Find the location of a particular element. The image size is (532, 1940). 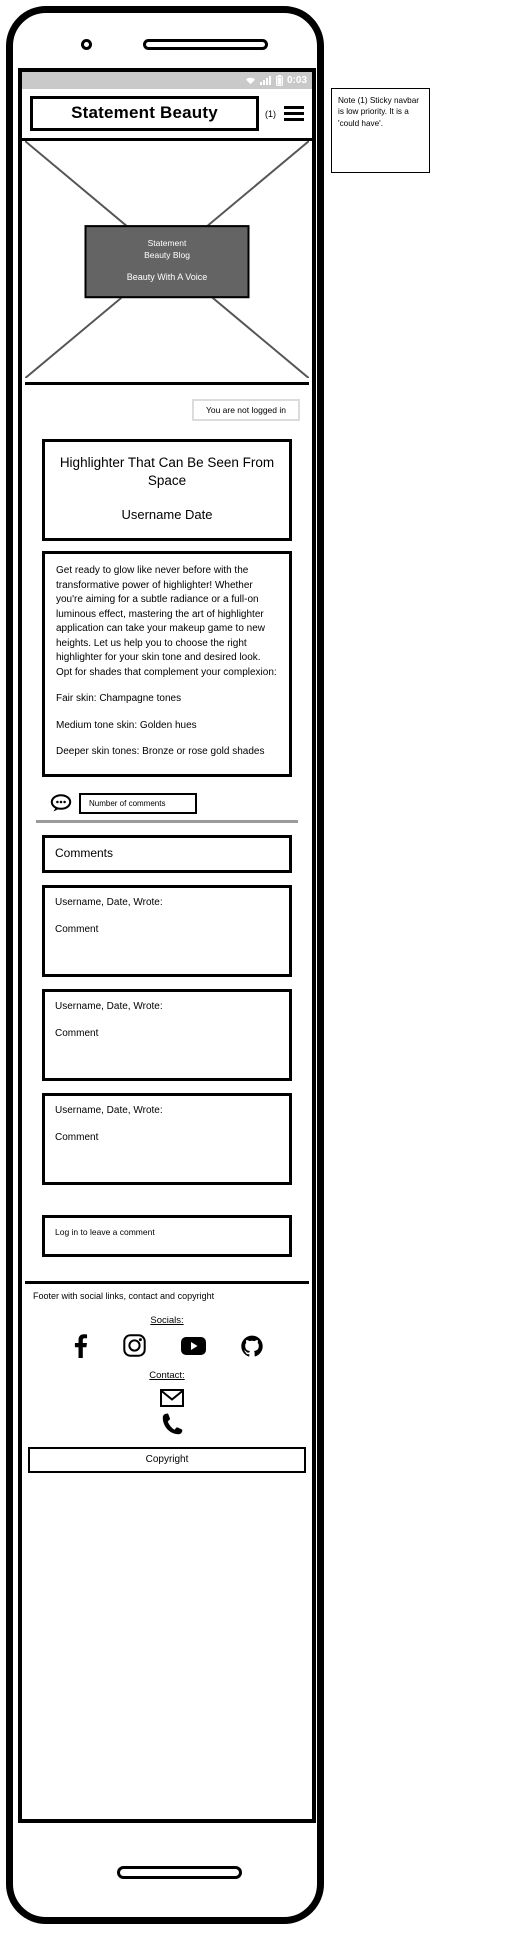

article-paragraph: Medium tone skin: Golden hues is located at coordinates (126, 725).